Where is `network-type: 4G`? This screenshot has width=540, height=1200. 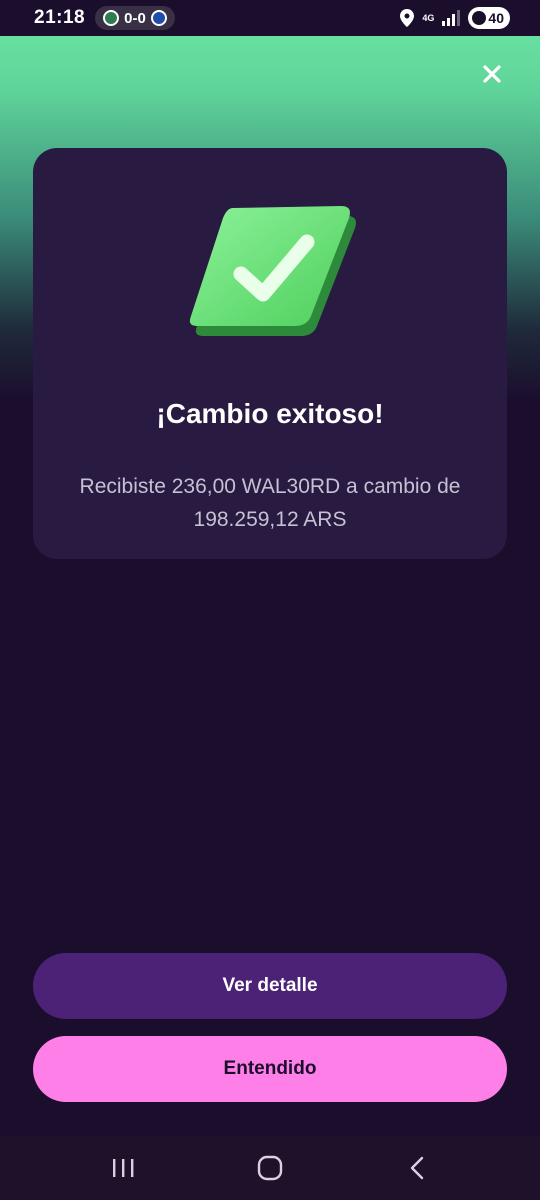
network-type: 4G is located at coordinates (428, 17).